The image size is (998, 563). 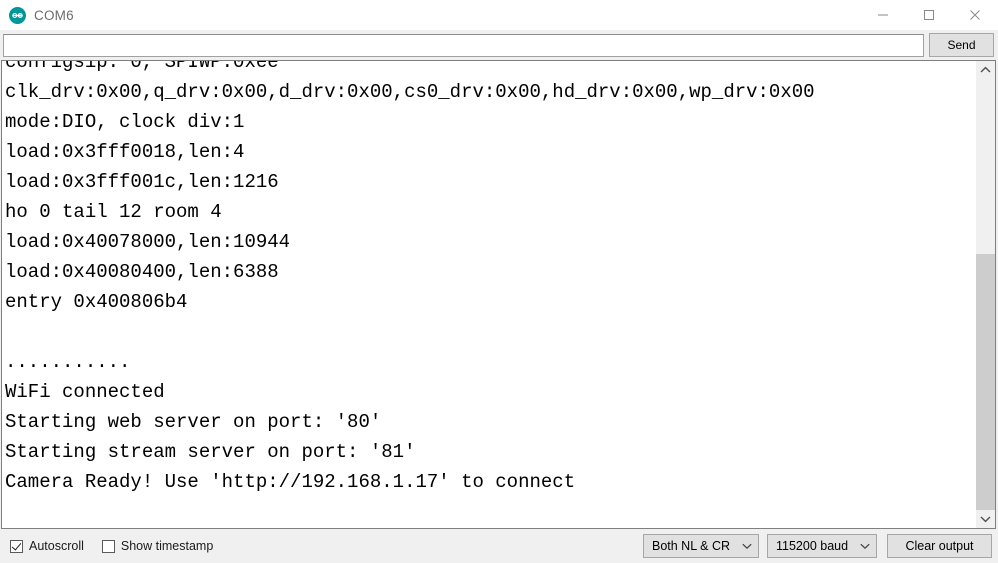 I want to click on console-line: Starting web server on port: '80', so click(x=193, y=422).